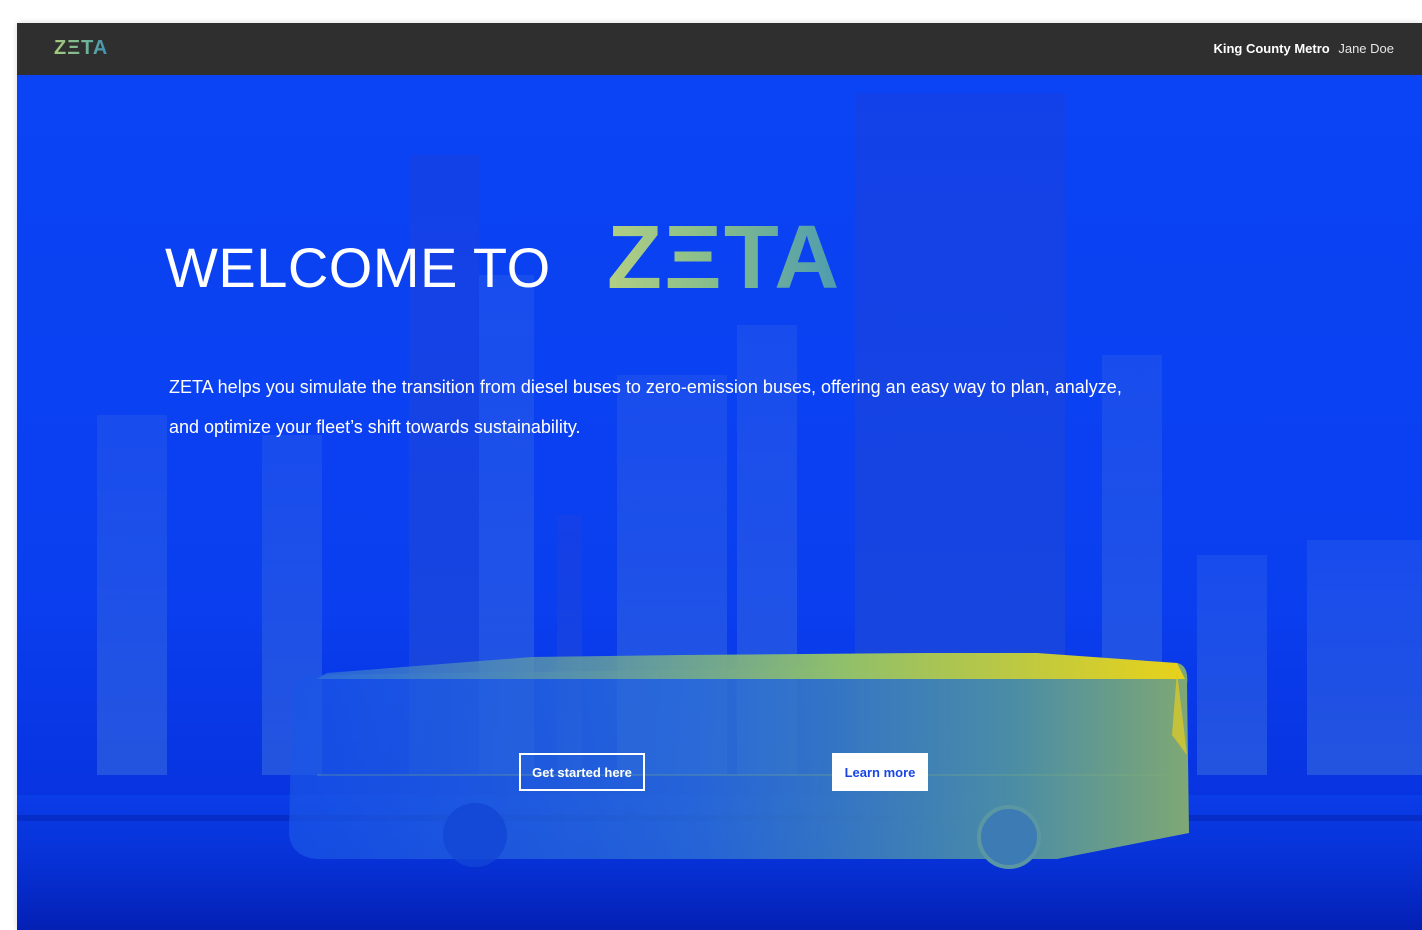 The image size is (1422, 930). I want to click on top-navigation-bar: ZΞTA King County Metro Jane Doe, so click(719, 49).